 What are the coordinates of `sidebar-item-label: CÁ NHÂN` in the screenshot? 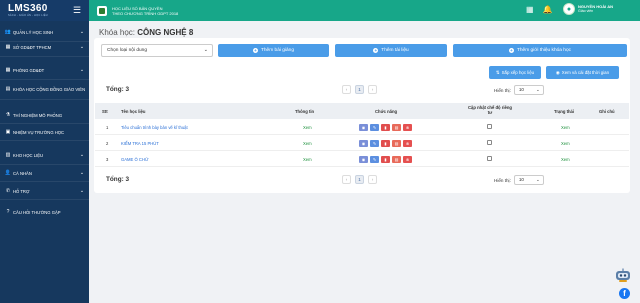 It's located at (22, 173).